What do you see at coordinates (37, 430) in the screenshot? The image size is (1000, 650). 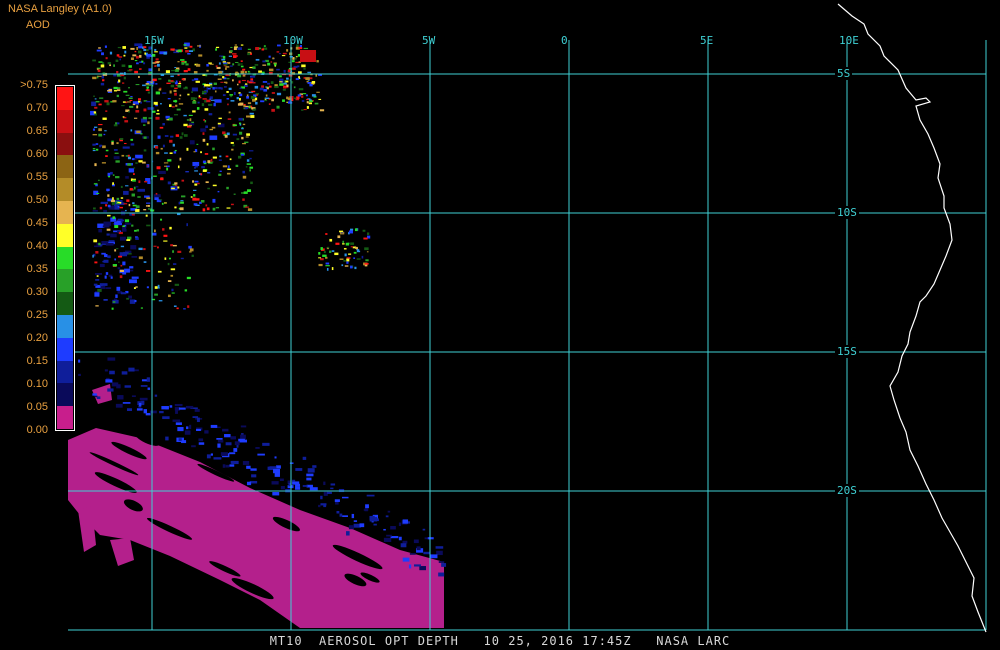 I see `legend-label: 0.00` at bounding box center [37, 430].